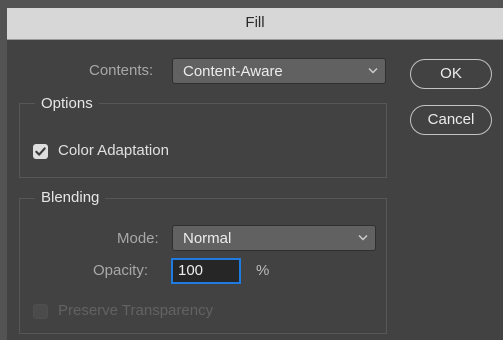  I want to click on mode-label: Mode:, so click(138, 238).